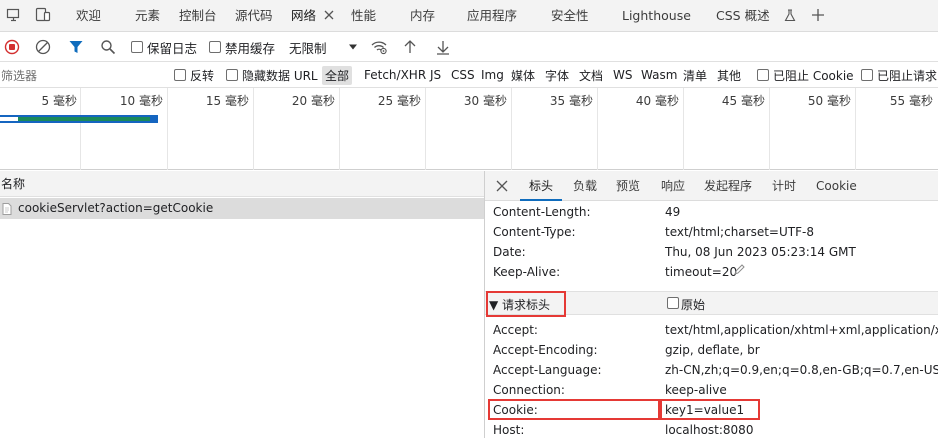  What do you see at coordinates (43, 15) in the screenshot?
I see `inspect-element-icon` at bounding box center [43, 15].